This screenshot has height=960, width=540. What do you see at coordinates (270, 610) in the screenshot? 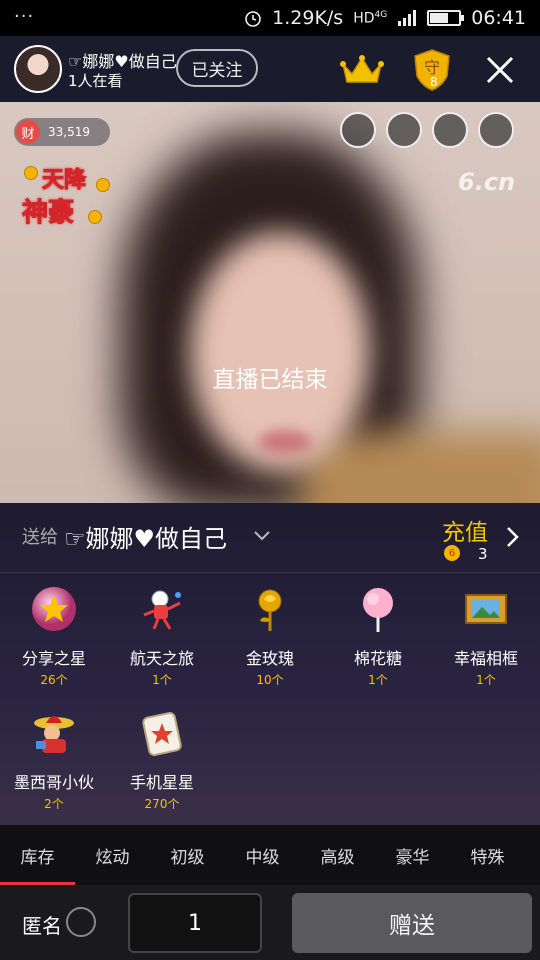
I see `gold-rose-icon` at bounding box center [270, 610].